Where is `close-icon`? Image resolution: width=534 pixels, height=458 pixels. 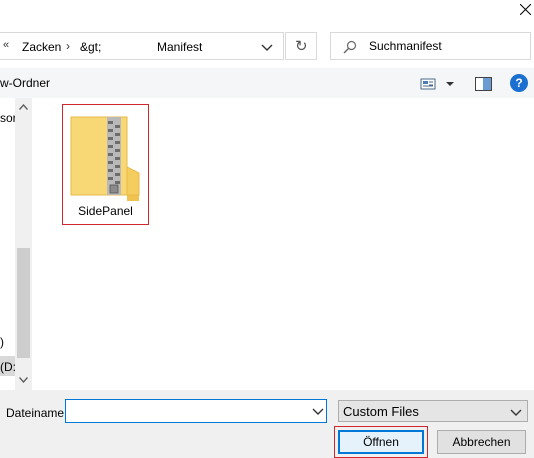
close-icon is located at coordinates (525, 9).